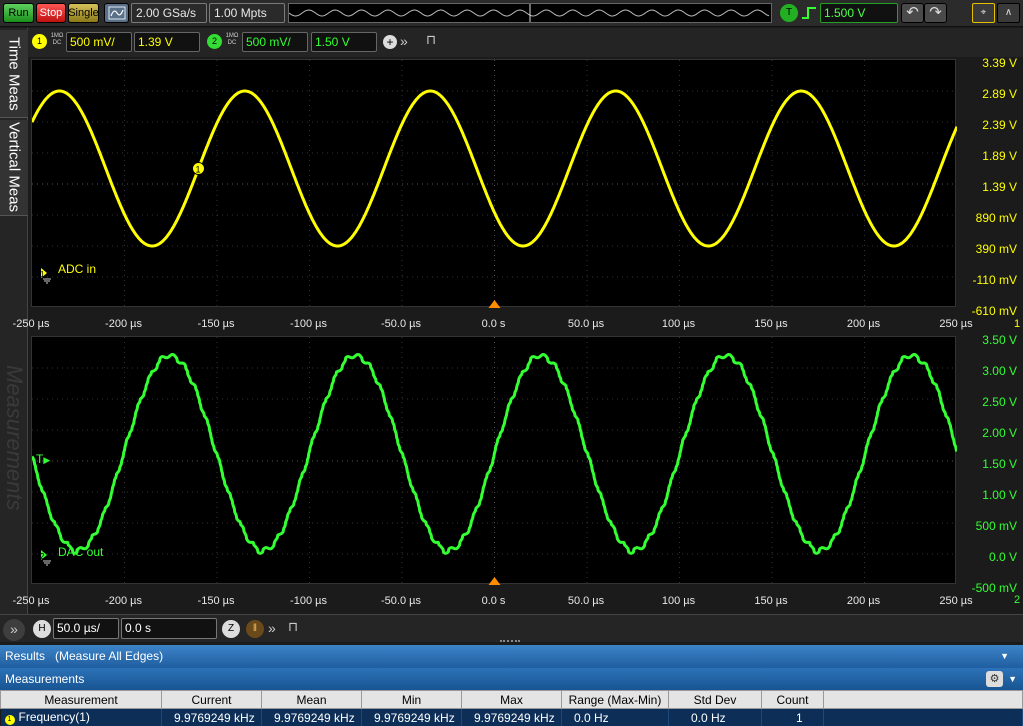  I want to click on panel-splitter, so click(510, 642).